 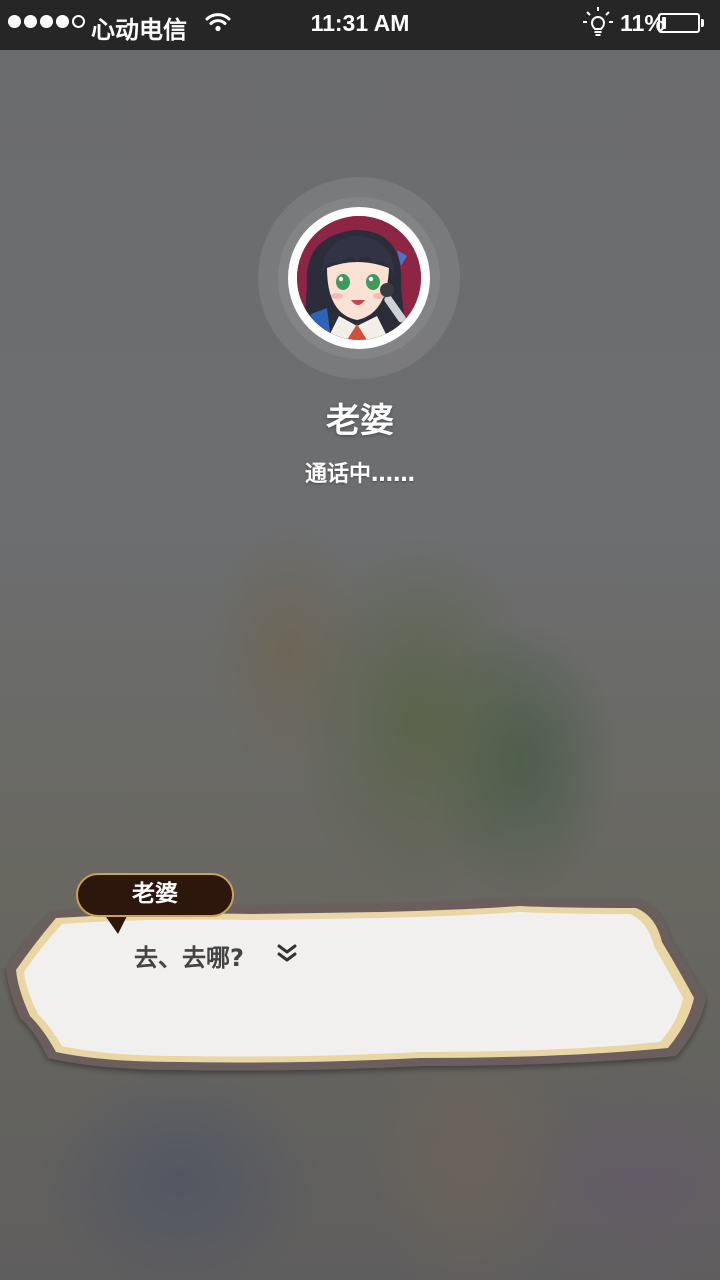 What do you see at coordinates (702, 23) in the screenshot?
I see `battery-tip` at bounding box center [702, 23].